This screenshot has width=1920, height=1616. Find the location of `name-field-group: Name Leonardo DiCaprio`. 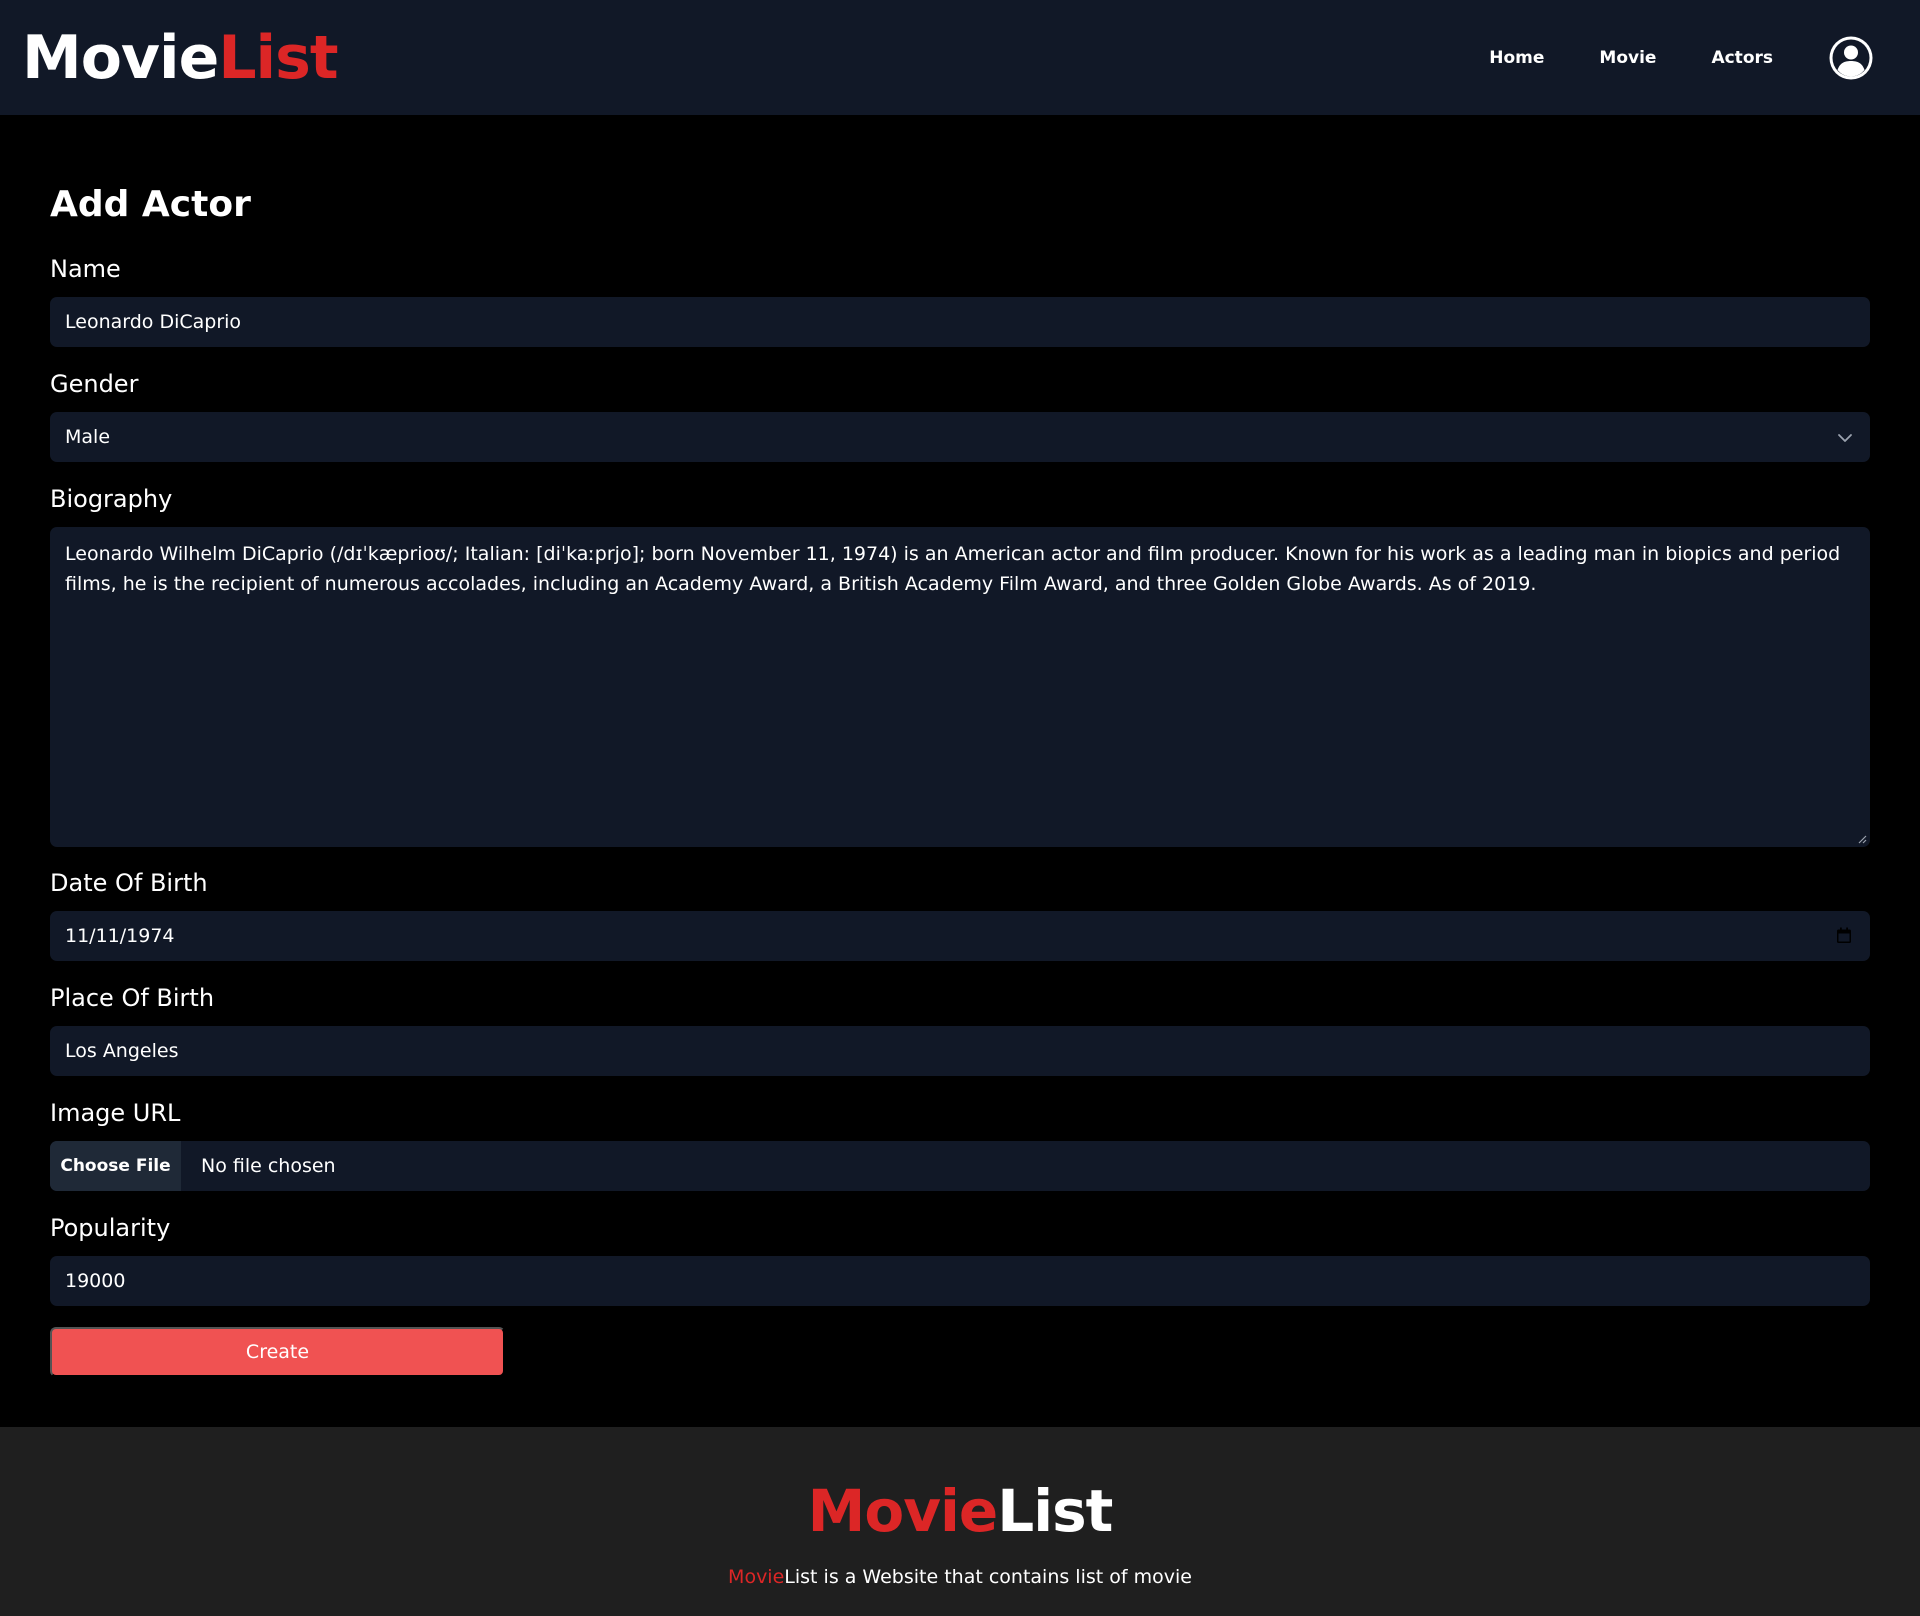

name-field-group: Name Leonardo DiCaprio is located at coordinates (960, 302).